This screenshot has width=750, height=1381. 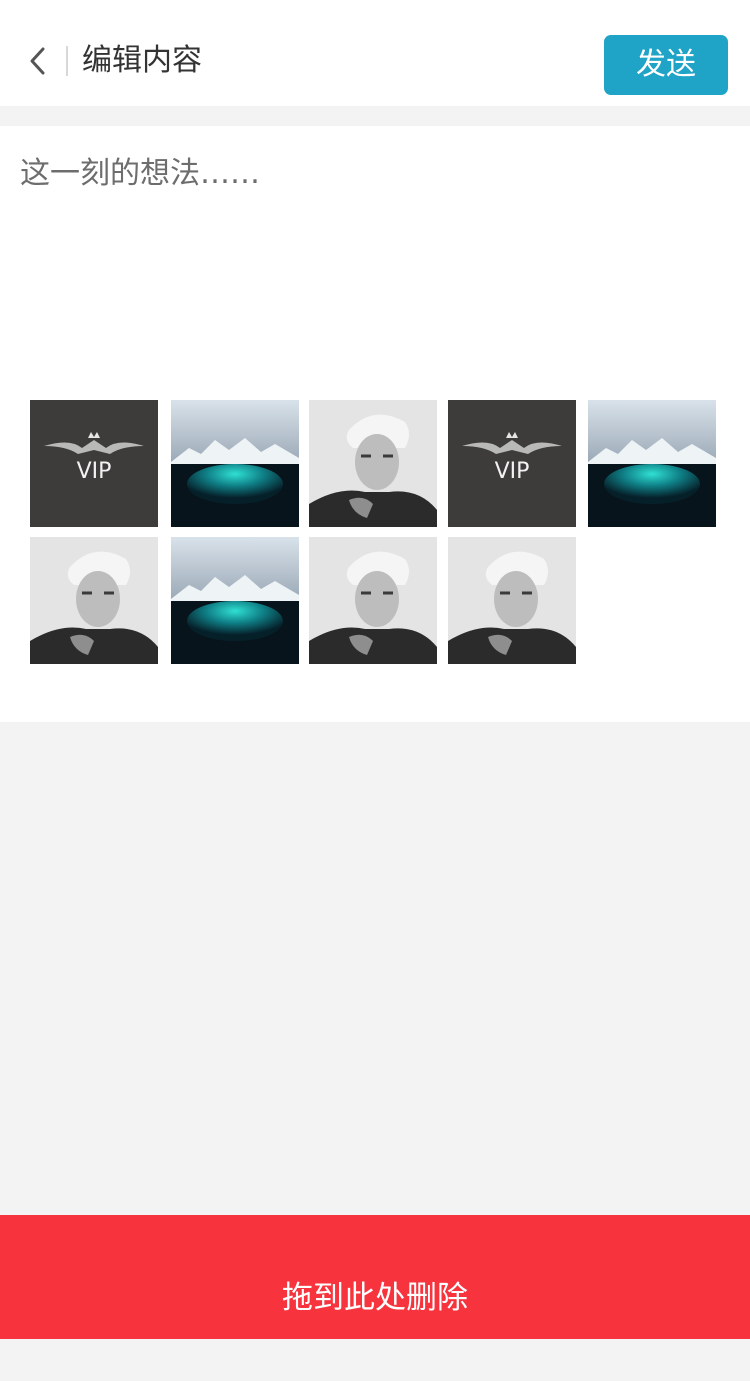 What do you see at coordinates (375, 1277) in the screenshot?
I see `drag-delete-zone: 拖到此处删除` at bounding box center [375, 1277].